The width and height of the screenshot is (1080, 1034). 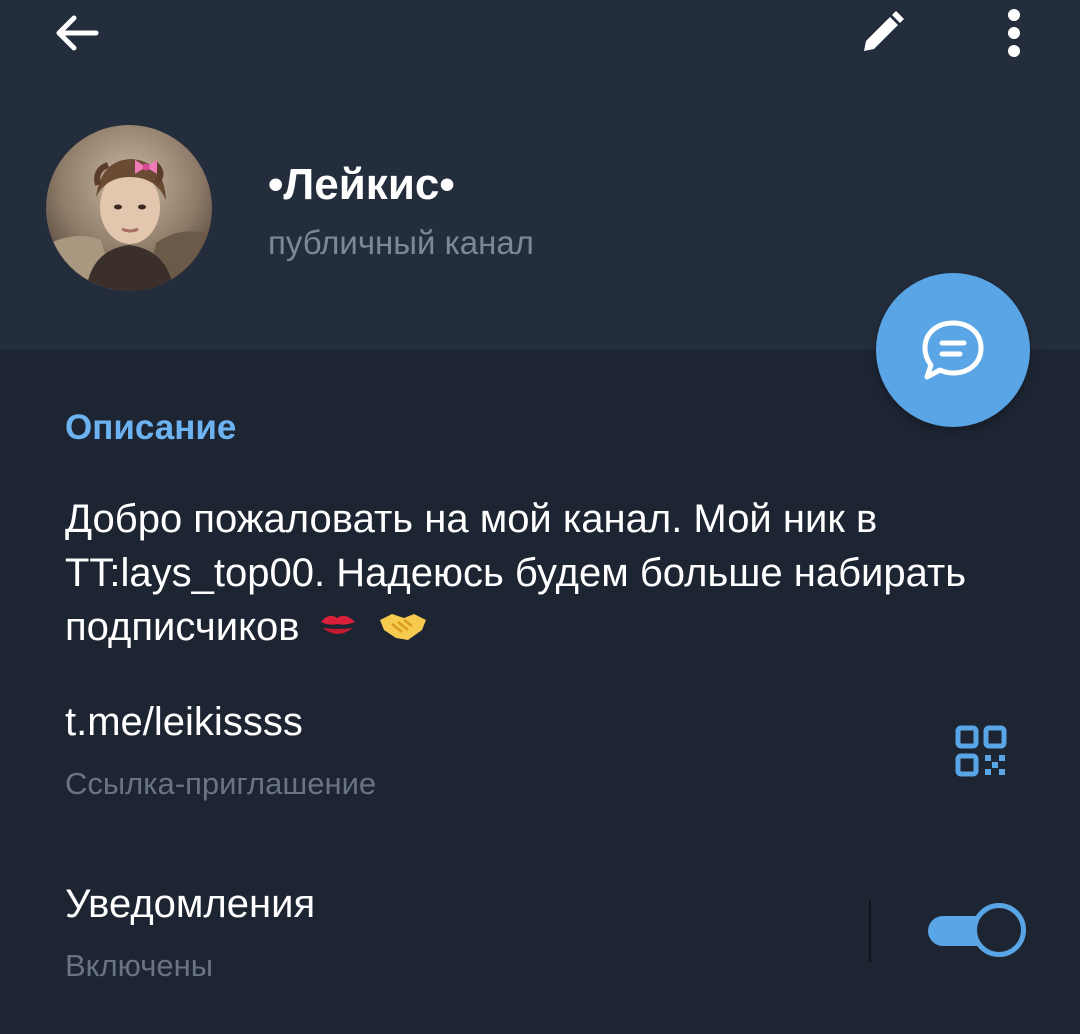 I want to click on kiss-mark-emoji, so click(x=339, y=629).